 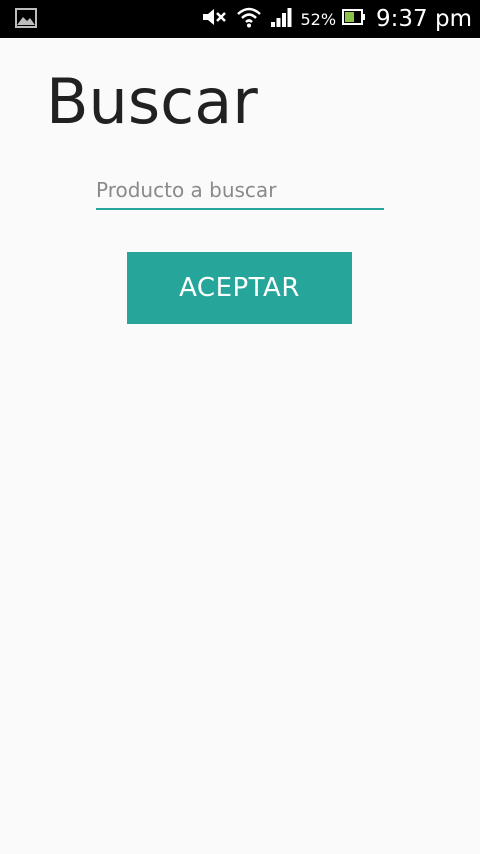 What do you see at coordinates (281, 19) in the screenshot?
I see `signal-icon` at bounding box center [281, 19].